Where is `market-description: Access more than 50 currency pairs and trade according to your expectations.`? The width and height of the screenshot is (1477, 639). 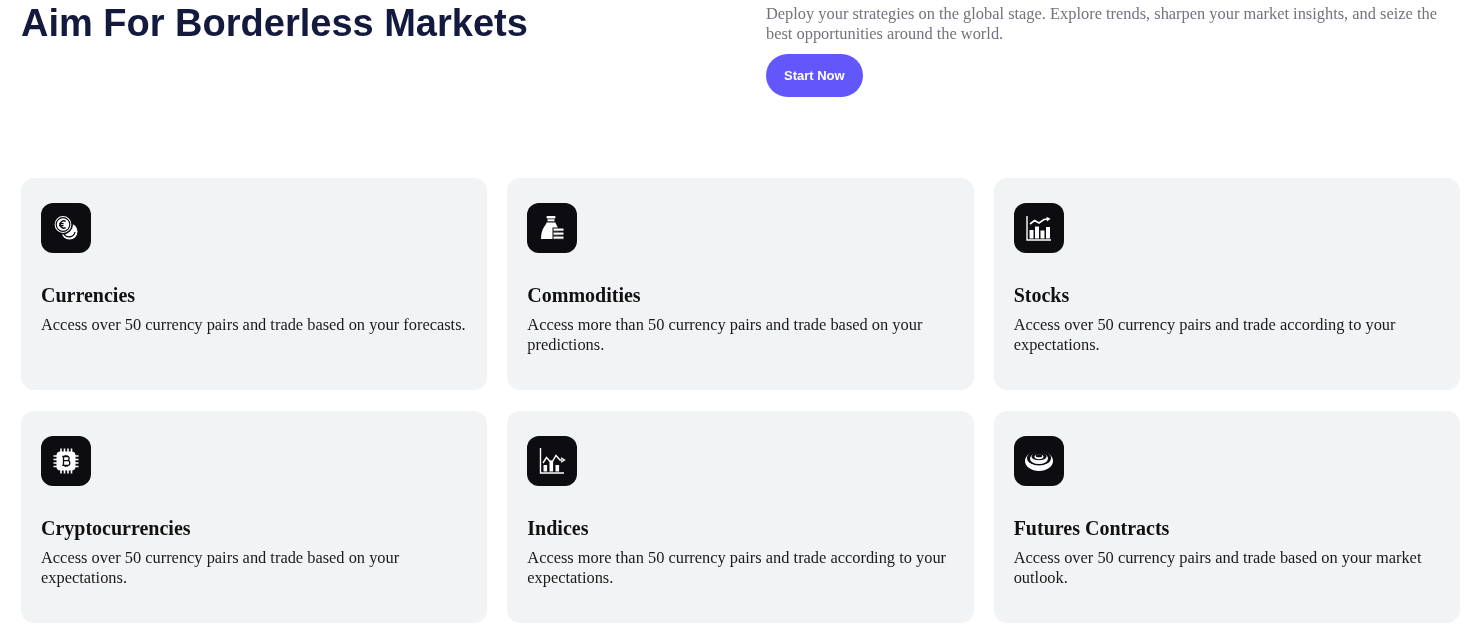
market-description: Access more than 50 currency pairs and trade according to your expectations. is located at coordinates (737, 568).